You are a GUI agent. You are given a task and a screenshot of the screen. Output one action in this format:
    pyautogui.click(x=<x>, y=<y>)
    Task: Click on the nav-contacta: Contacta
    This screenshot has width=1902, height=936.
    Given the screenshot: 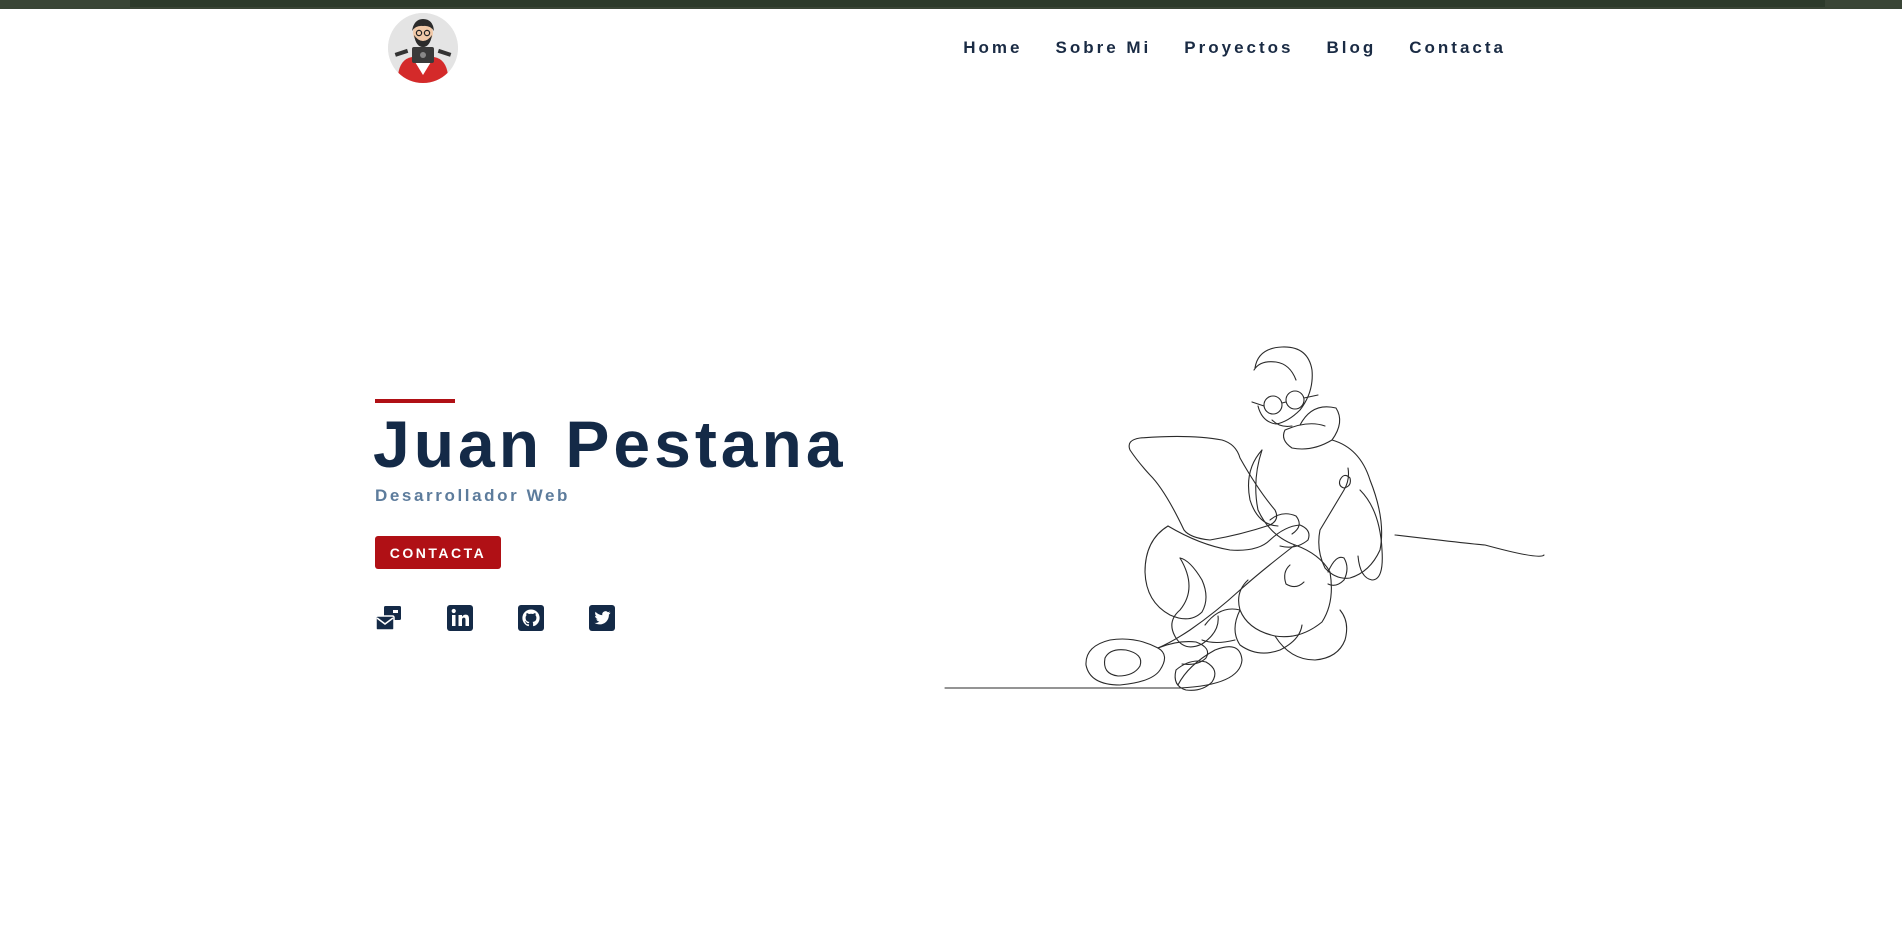 What is the action you would take?
    pyautogui.click(x=1457, y=48)
    